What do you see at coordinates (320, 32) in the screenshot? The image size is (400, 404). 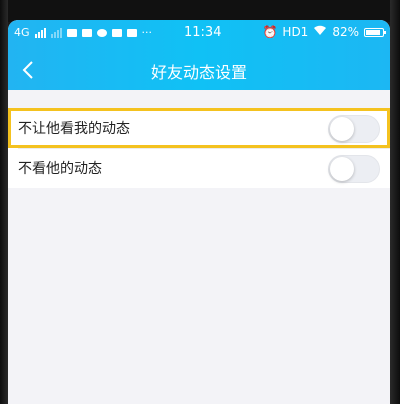 I see `wifi-icon` at bounding box center [320, 32].